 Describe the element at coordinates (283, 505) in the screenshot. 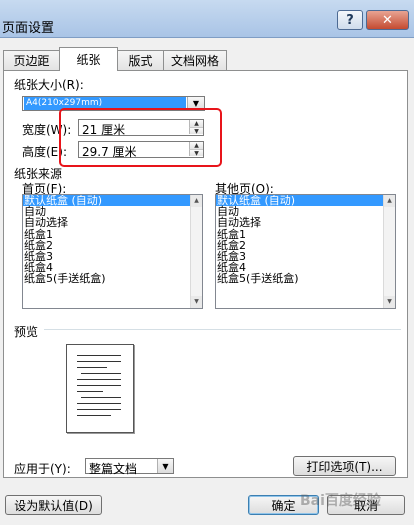

I see `ok-button: 确定` at that location.